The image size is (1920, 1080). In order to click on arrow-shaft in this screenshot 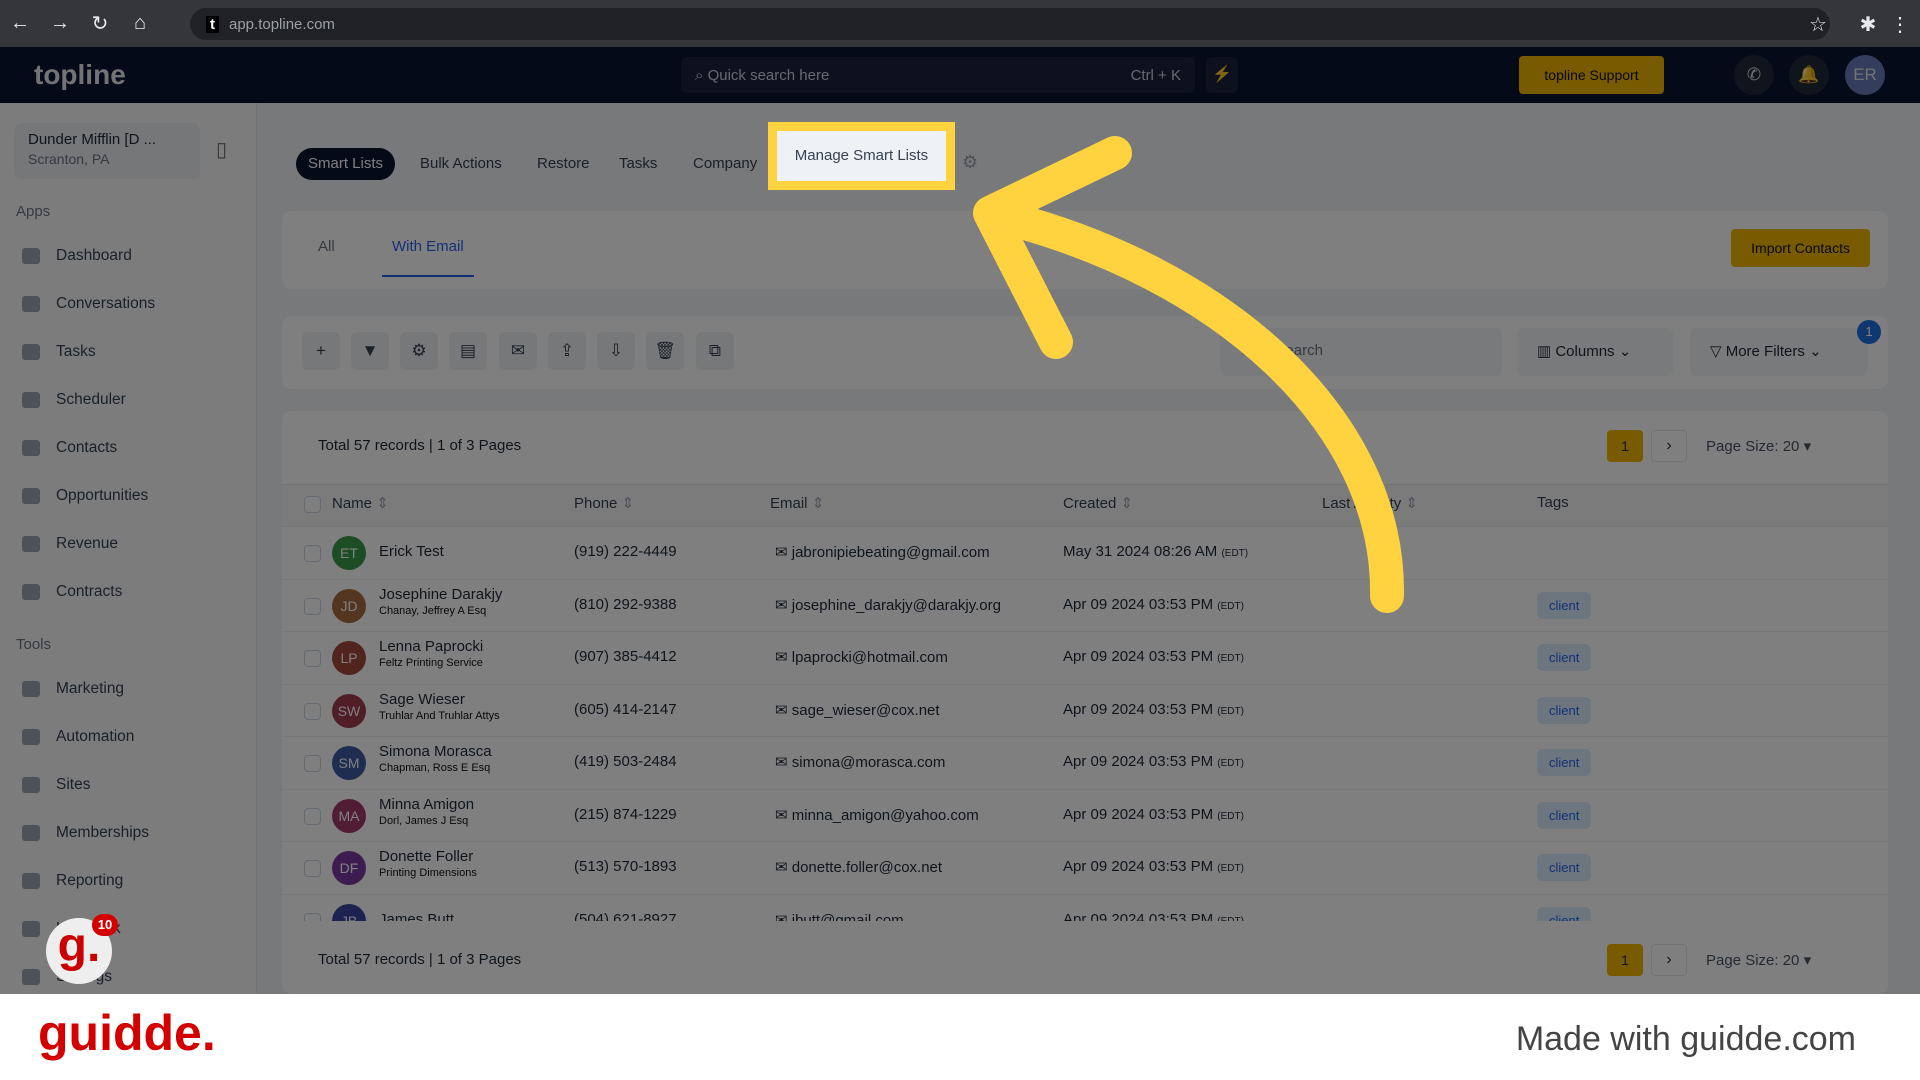, I will do `click(1191, 405)`.